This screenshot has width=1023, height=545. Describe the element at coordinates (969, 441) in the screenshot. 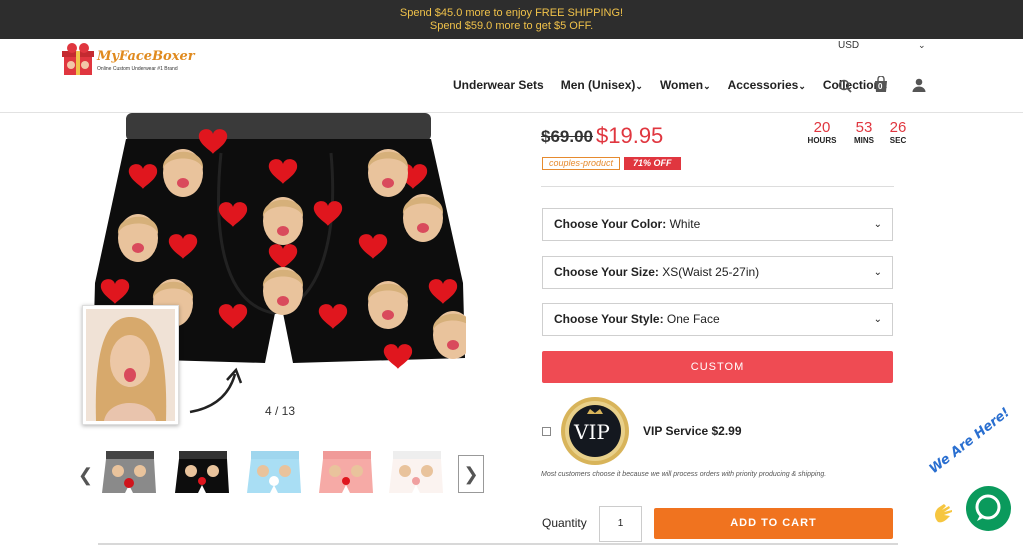

I see `chat-banner: We Are Here!` at that location.